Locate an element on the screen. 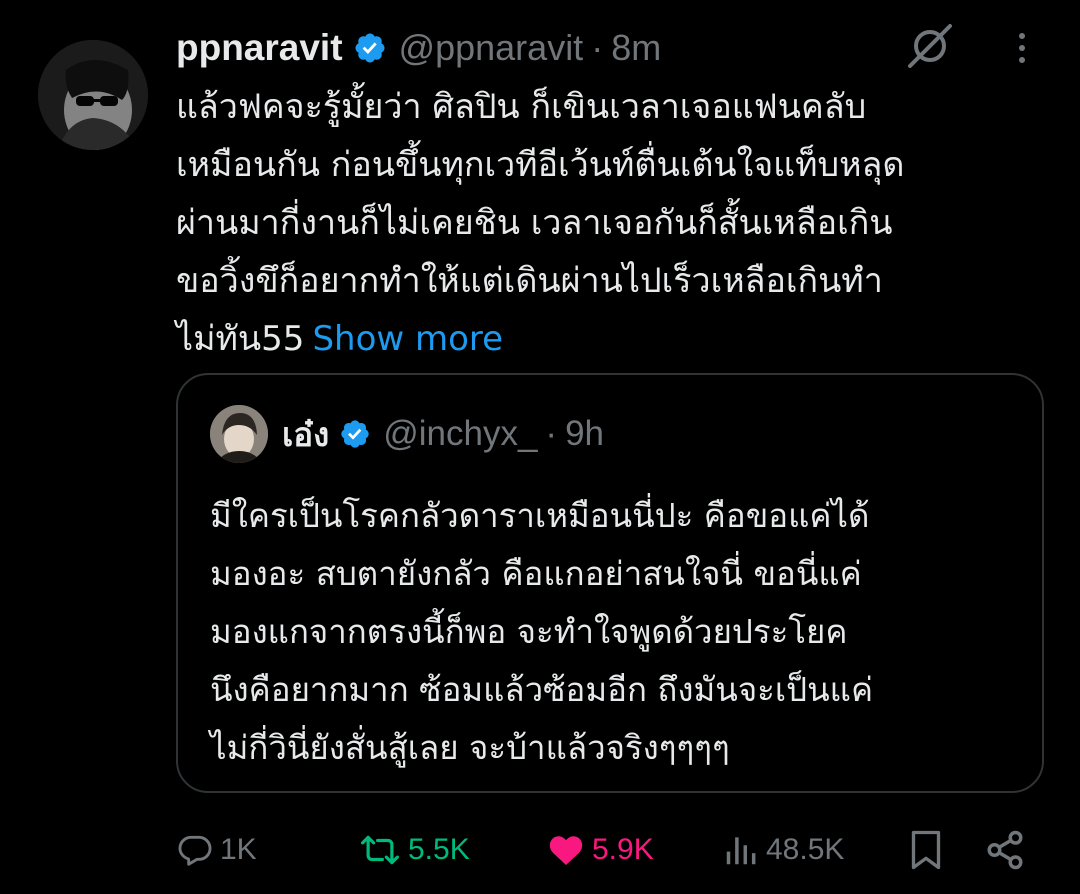  quoted-author-avatar is located at coordinates (239, 434).